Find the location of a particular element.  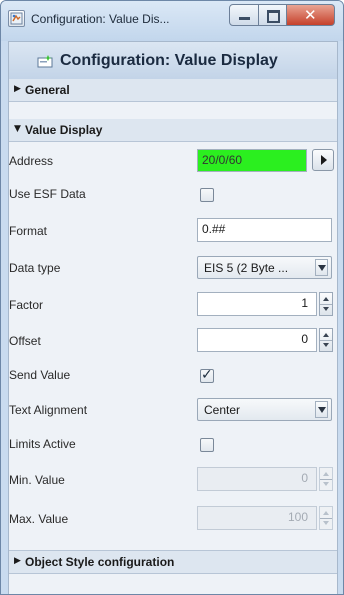

panel-title: Configuration: Value Display is located at coordinates (169, 60).